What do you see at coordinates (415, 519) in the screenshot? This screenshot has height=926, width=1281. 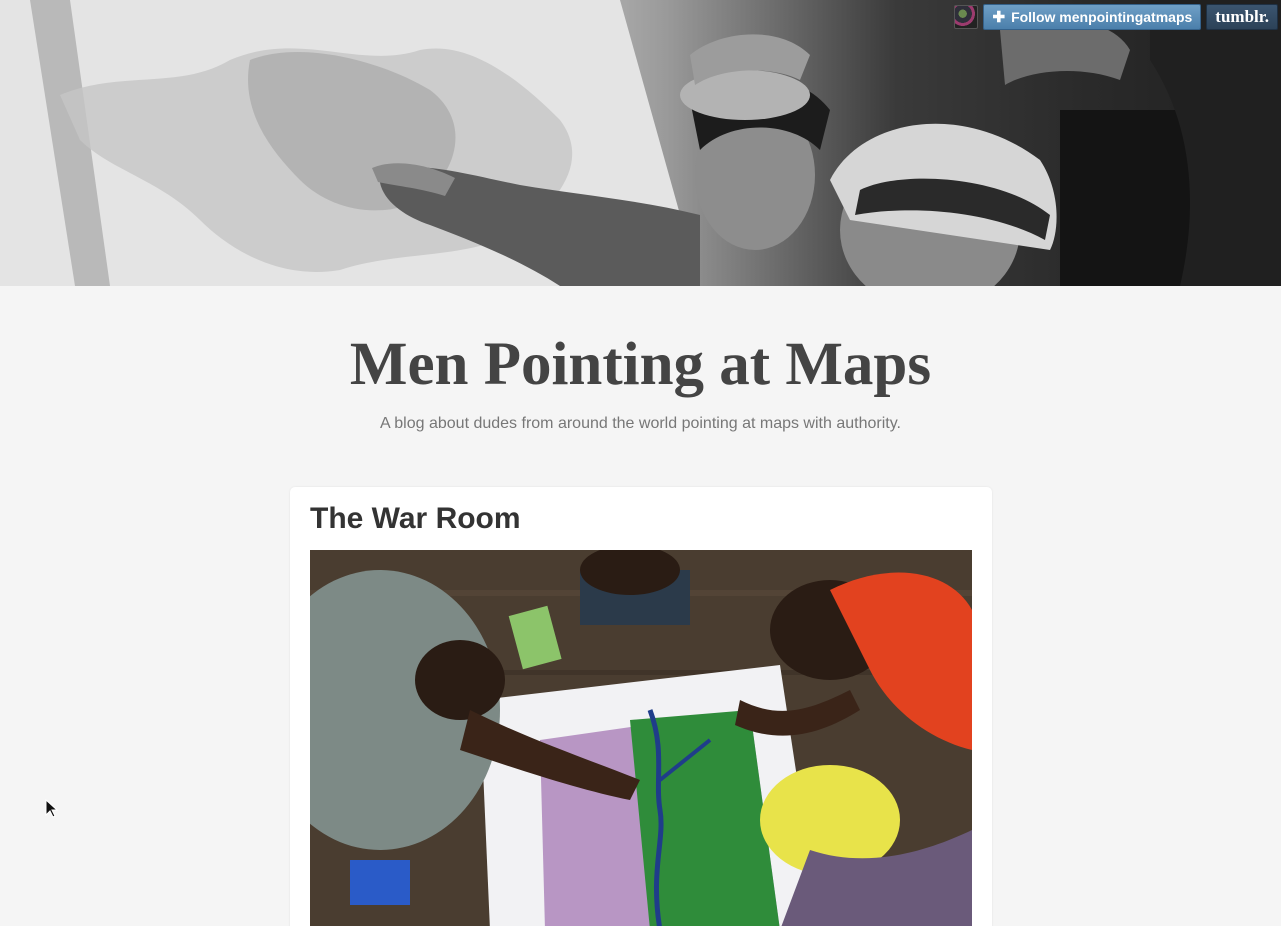 I see `post-title: The War Room` at bounding box center [415, 519].